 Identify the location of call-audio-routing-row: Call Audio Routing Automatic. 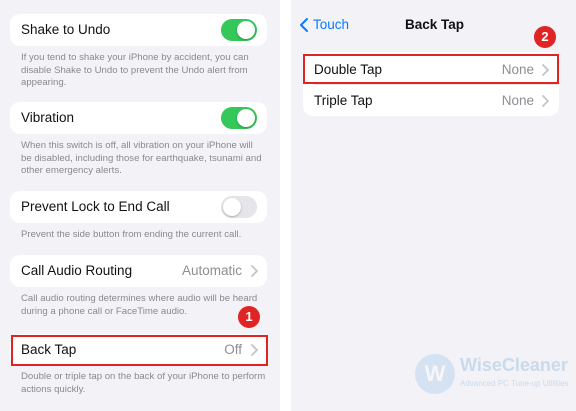
(138, 271).